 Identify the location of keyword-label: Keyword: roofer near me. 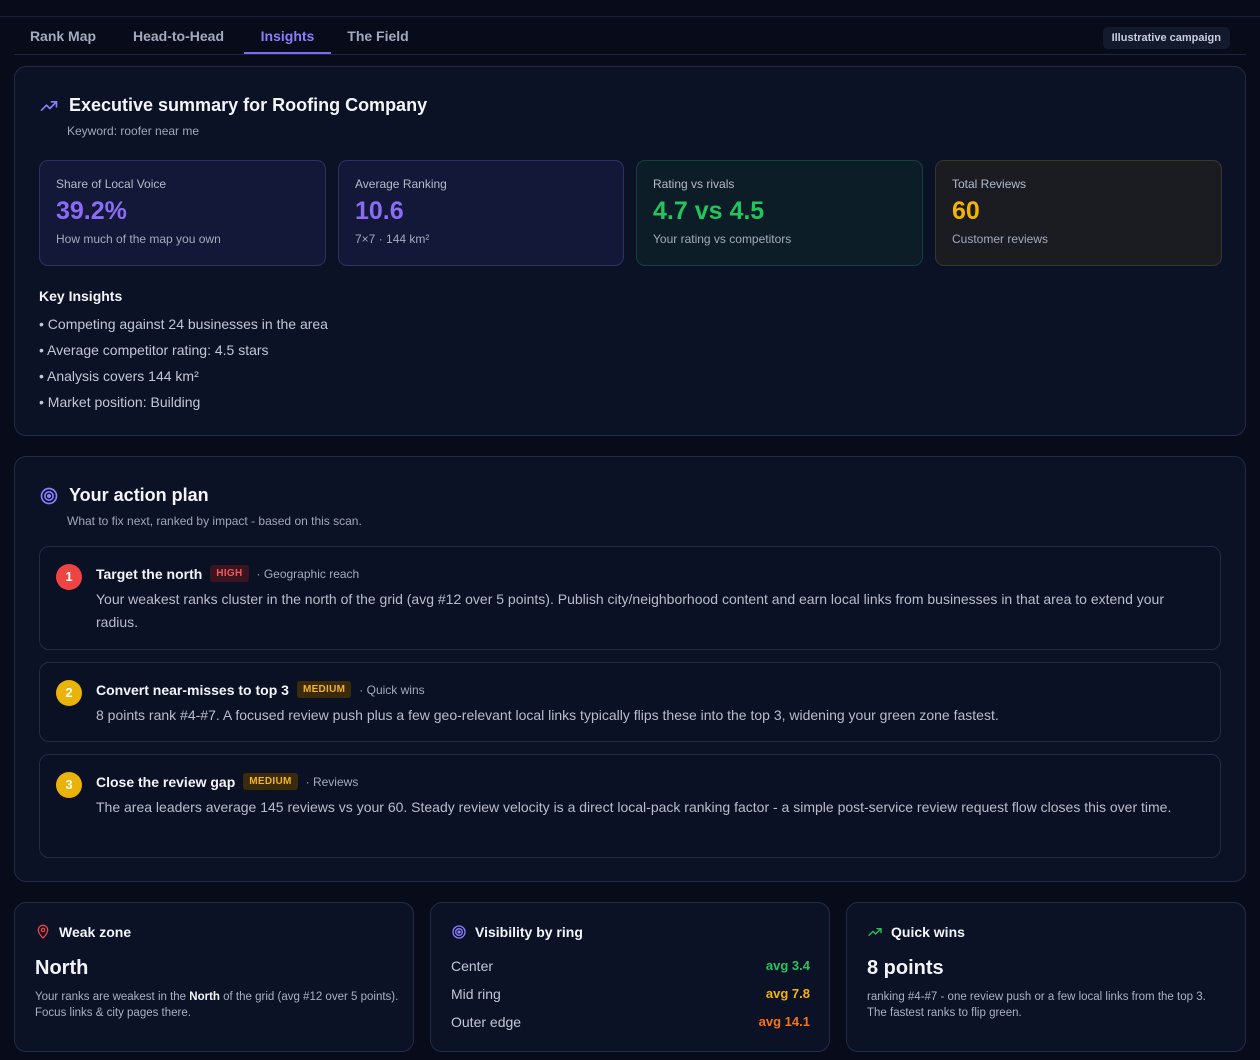
(133, 131).